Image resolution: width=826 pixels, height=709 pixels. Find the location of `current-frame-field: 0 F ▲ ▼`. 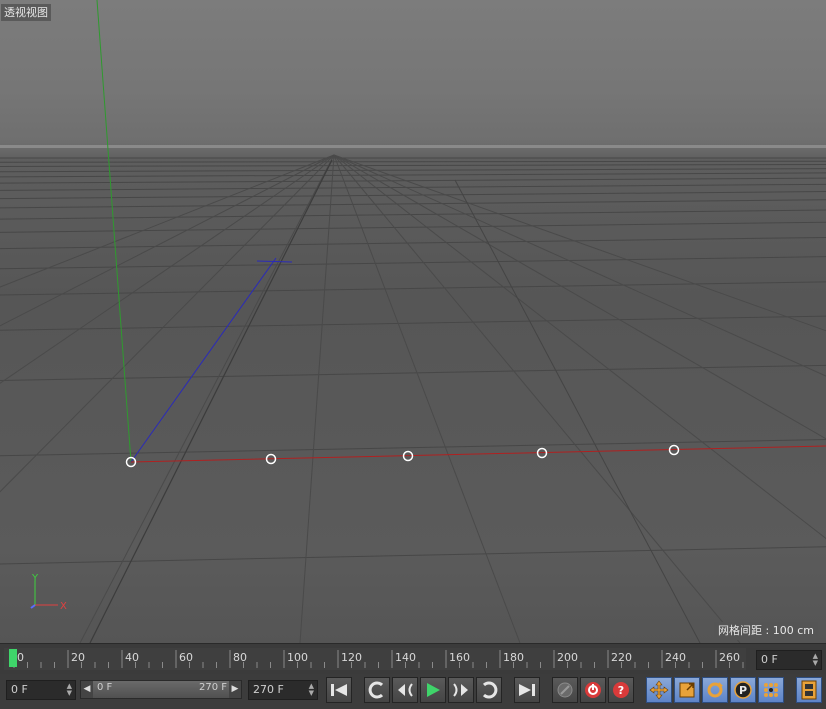

current-frame-field: 0 F ▲ ▼ is located at coordinates (789, 660).